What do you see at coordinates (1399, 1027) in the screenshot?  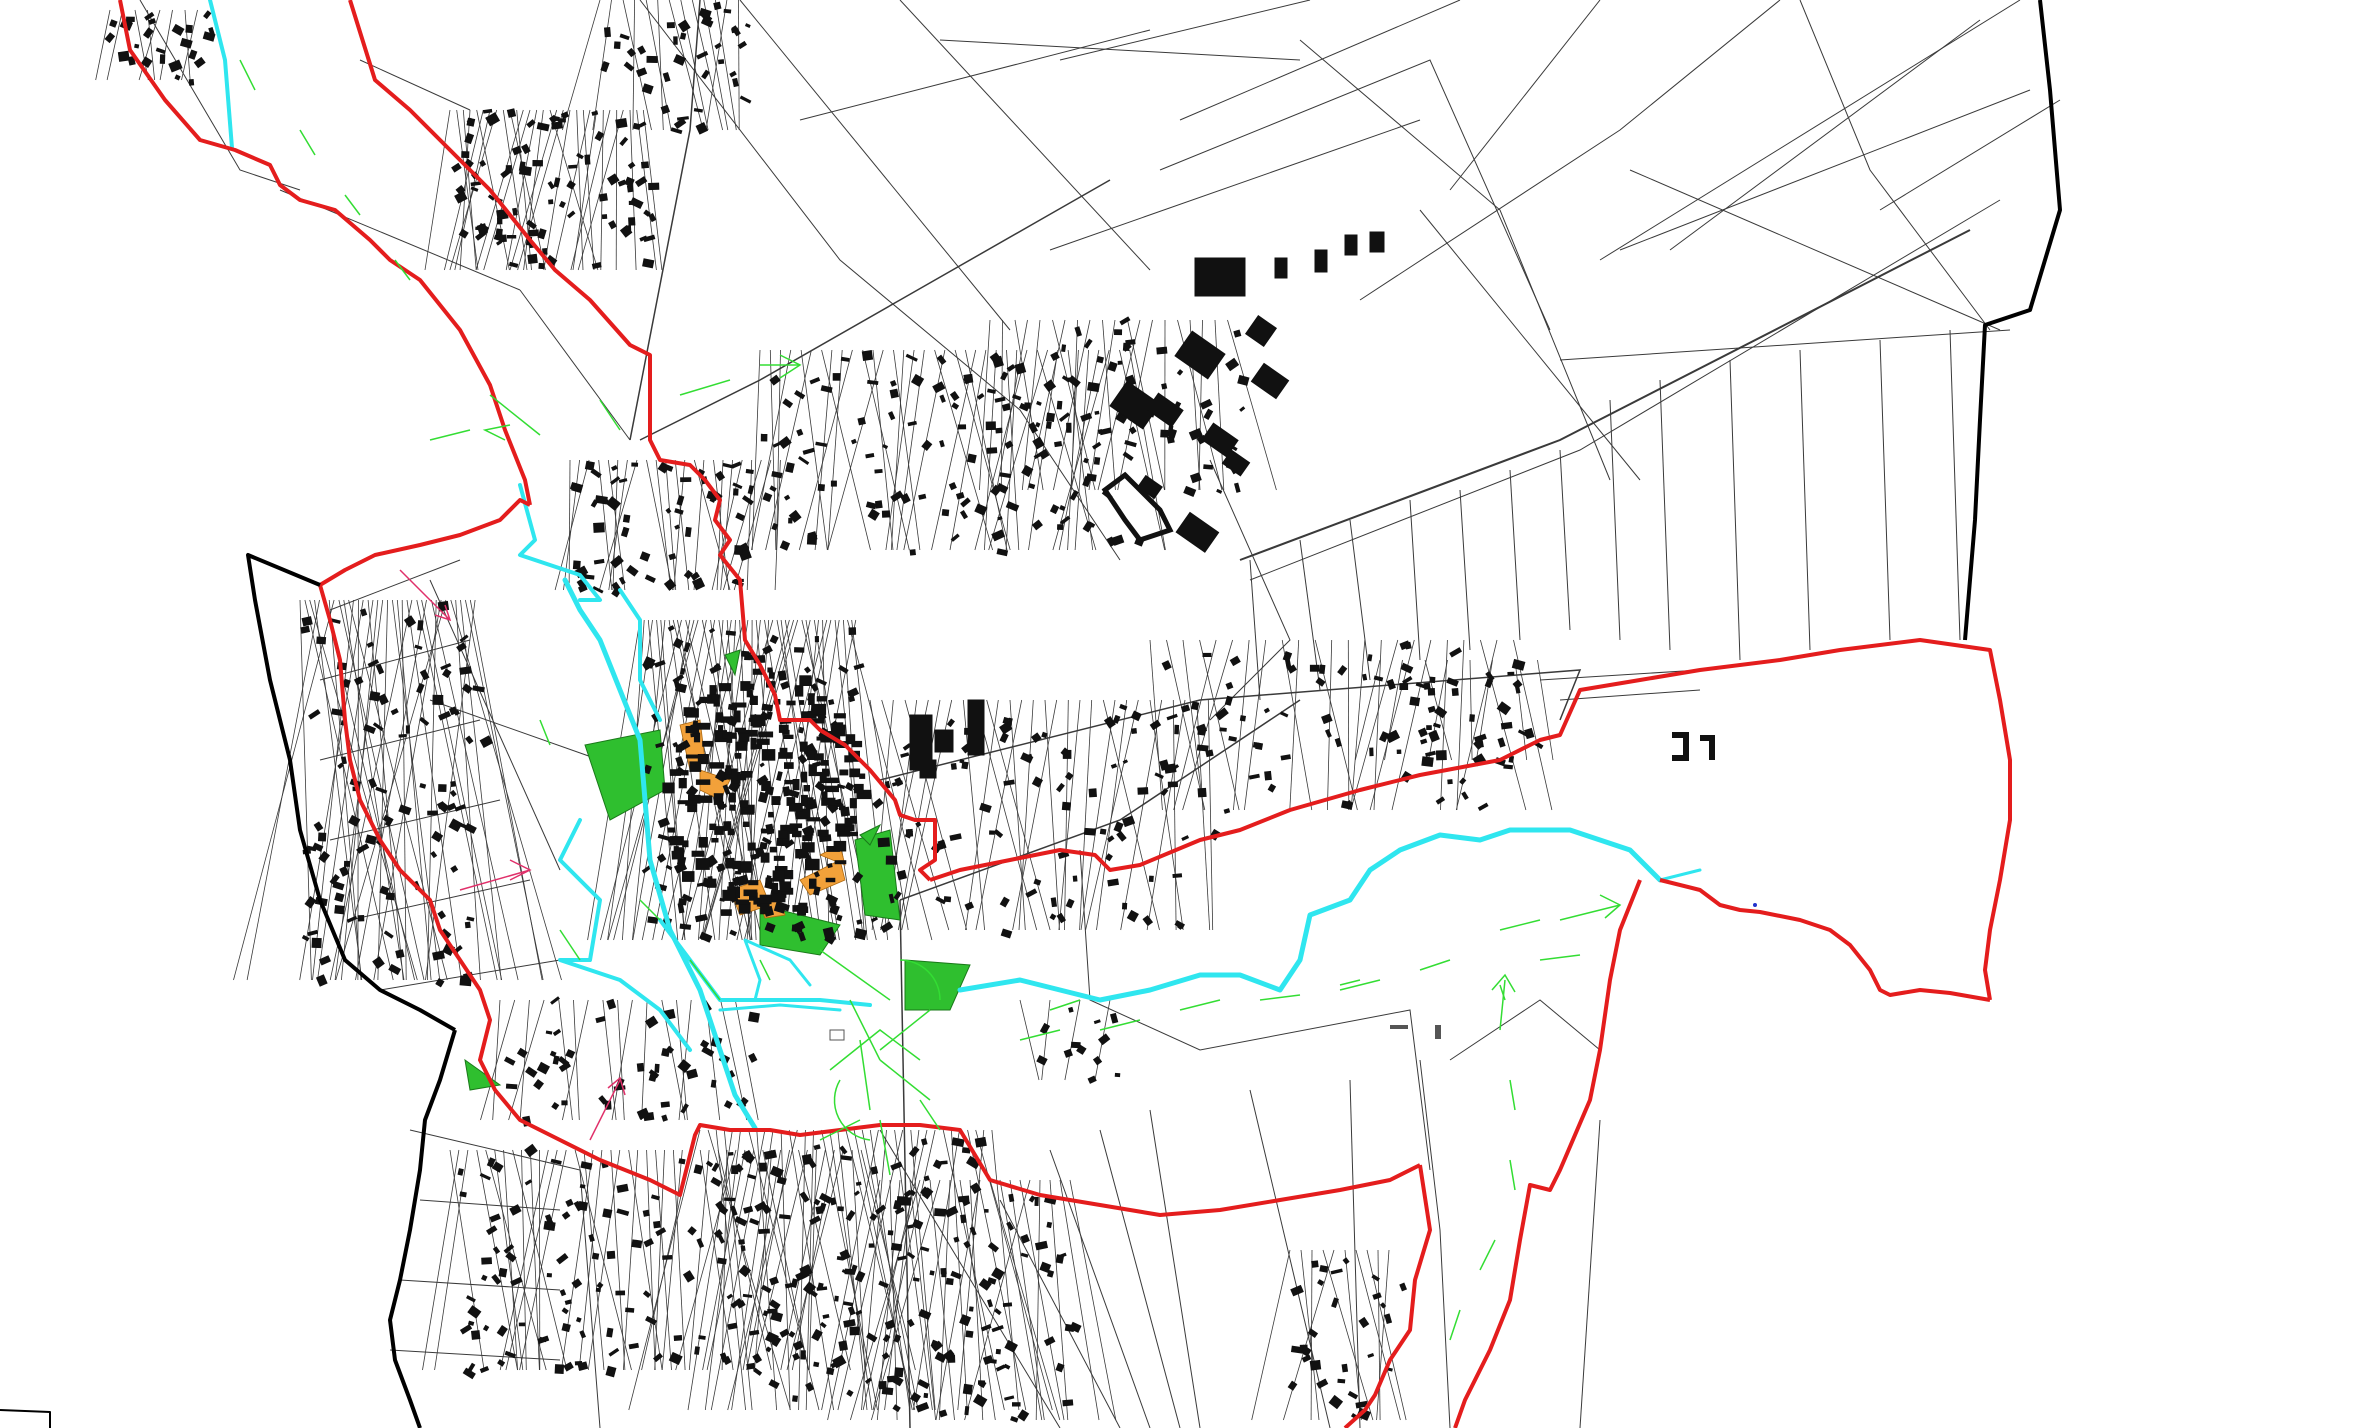 I see `annotation-mark` at bounding box center [1399, 1027].